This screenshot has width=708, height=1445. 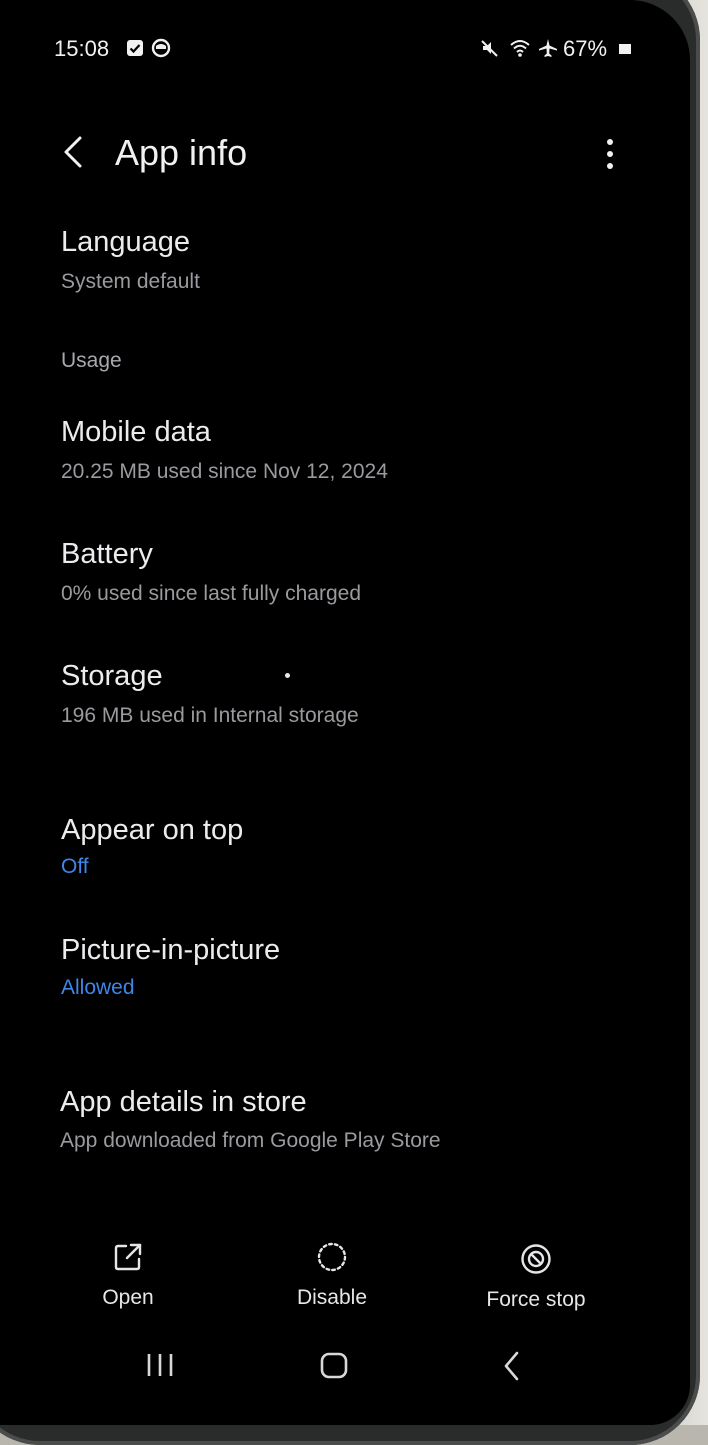 I want to click on recents-icon, so click(x=160, y=1365).